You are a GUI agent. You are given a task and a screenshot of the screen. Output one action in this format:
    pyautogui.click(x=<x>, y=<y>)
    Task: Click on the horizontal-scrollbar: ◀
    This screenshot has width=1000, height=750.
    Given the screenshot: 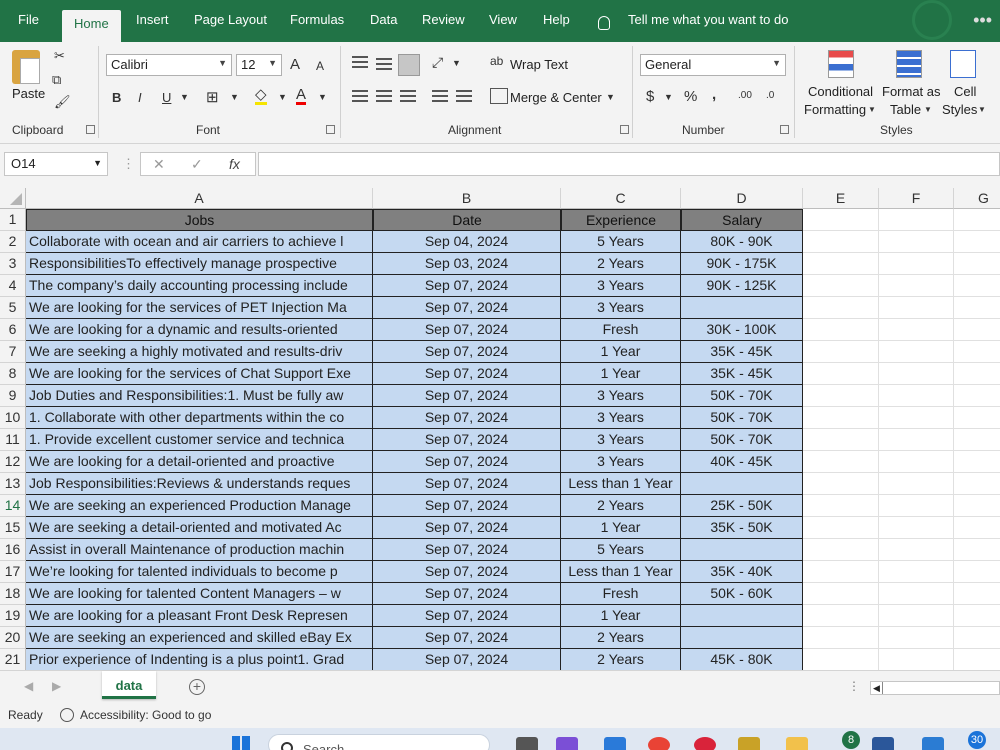 What is the action you would take?
    pyautogui.click(x=935, y=688)
    